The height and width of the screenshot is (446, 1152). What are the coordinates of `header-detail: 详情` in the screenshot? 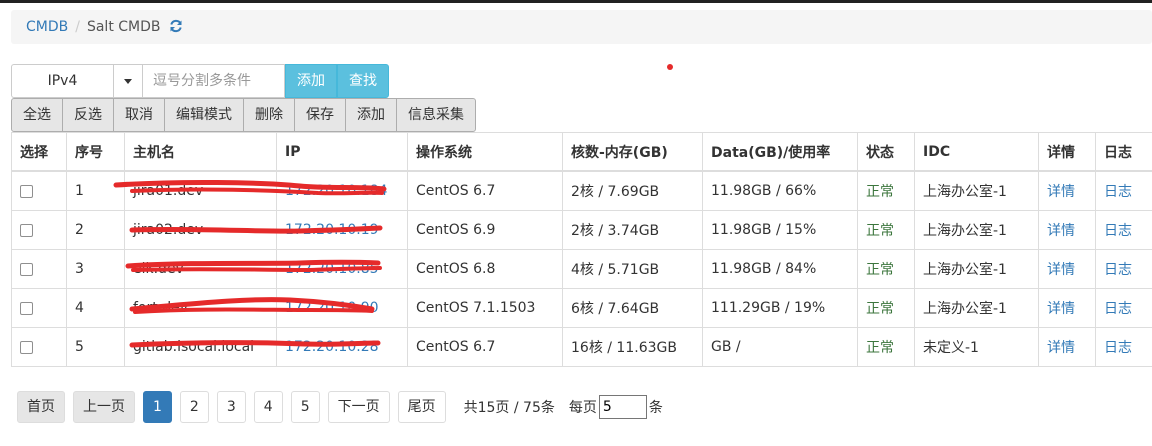 It's located at (1067, 152).